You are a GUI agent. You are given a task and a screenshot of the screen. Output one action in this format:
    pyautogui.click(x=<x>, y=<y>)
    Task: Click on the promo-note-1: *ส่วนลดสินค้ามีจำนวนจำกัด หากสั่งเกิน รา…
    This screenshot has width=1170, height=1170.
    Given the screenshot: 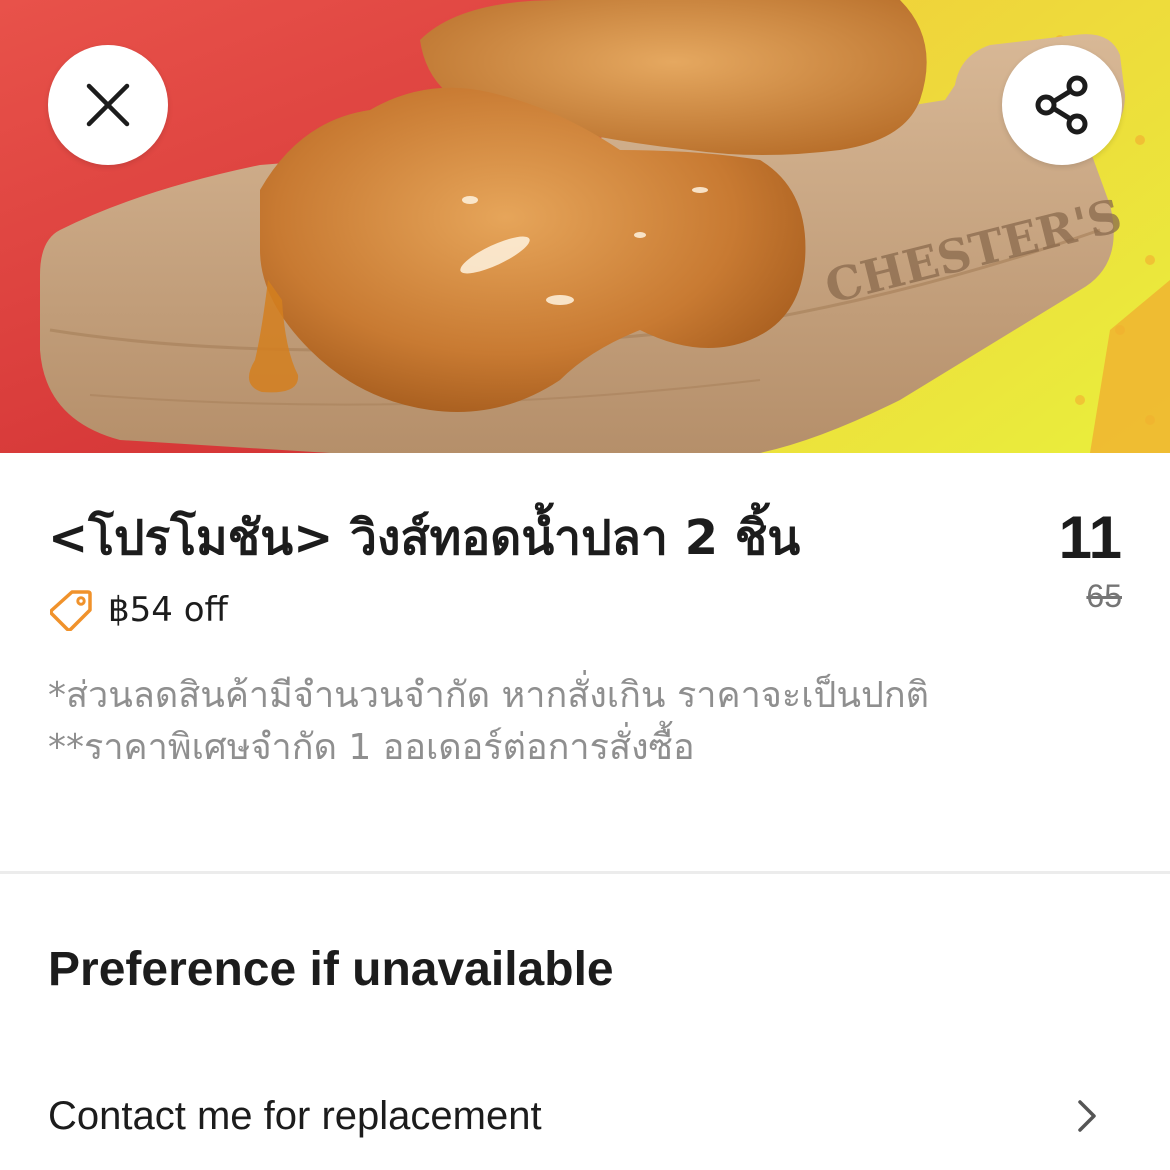 What is the action you would take?
    pyautogui.click(x=489, y=695)
    